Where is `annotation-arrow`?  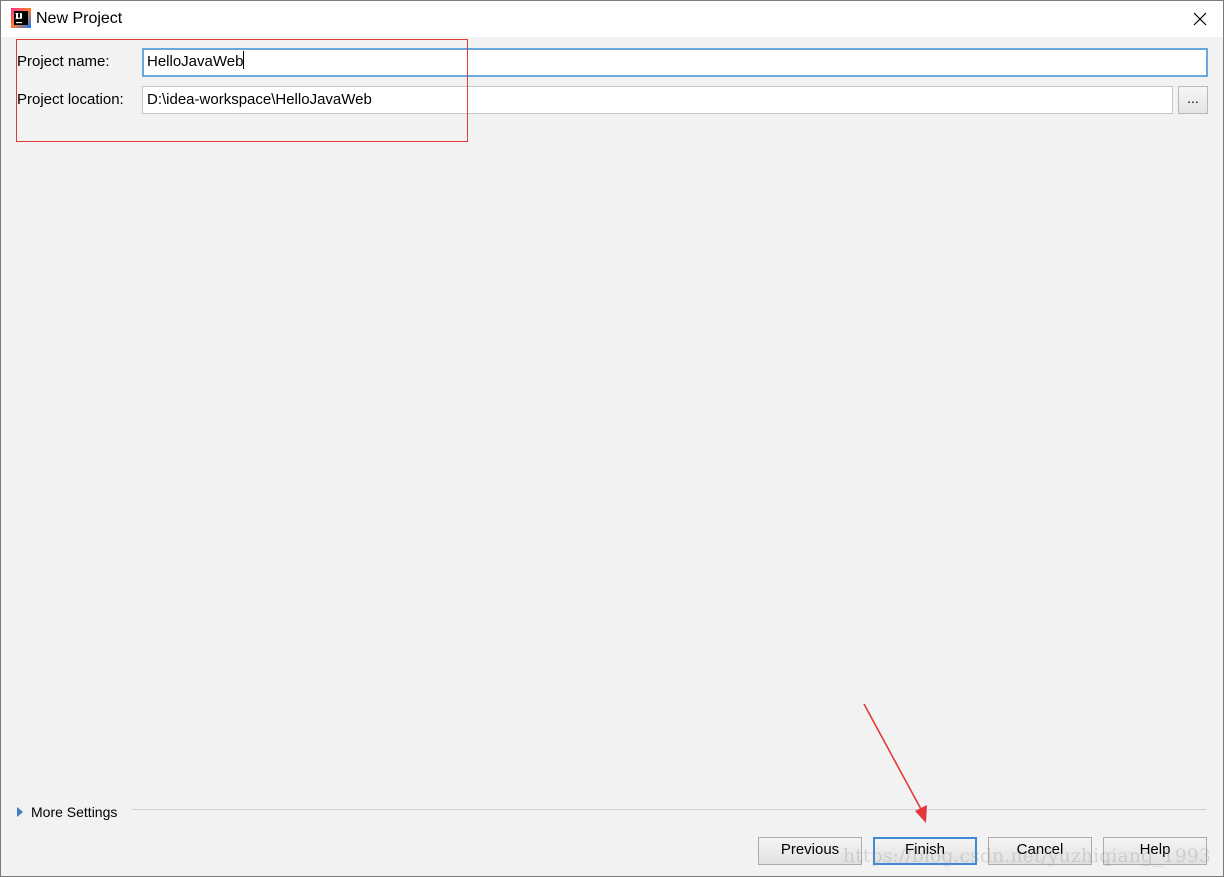
annotation-arrow is located at coordinates (895, 763).